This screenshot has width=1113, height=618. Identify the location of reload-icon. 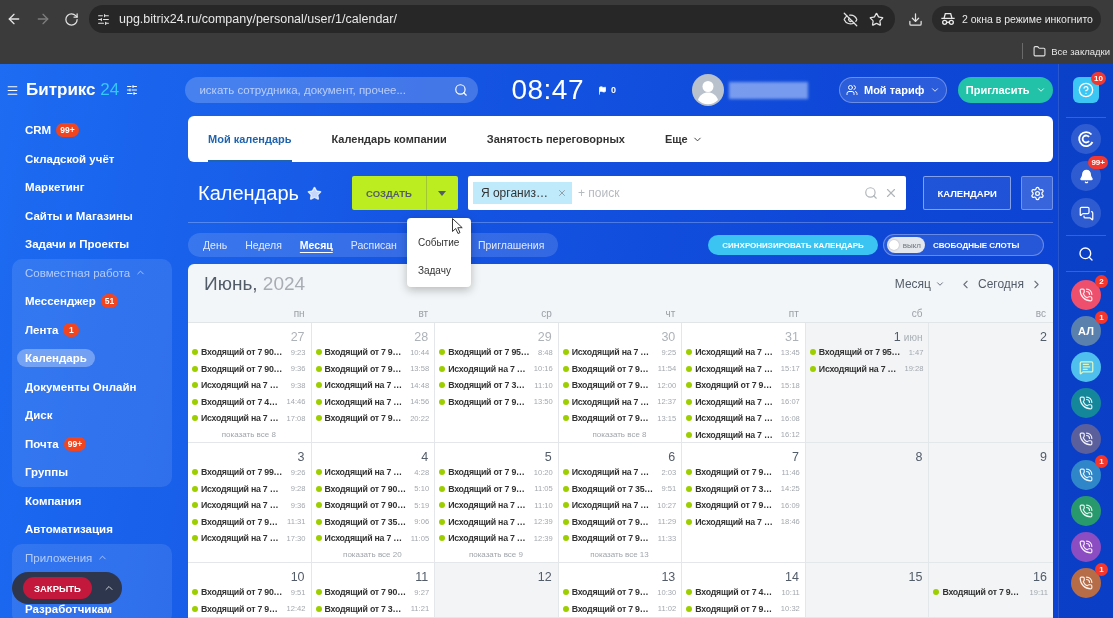
(71, 19).